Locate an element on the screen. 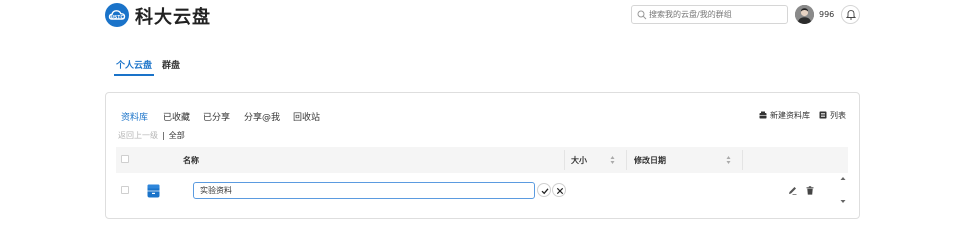  tab-shared-with-me: 分享@我 is located at coordinates (262, 116).